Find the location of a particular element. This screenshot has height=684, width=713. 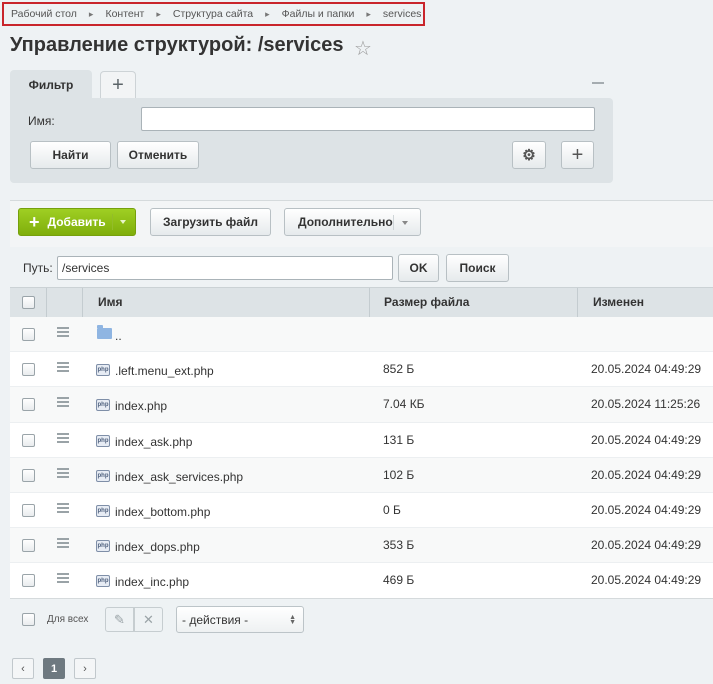

path-input: /services is located at coordinates (225, 268).